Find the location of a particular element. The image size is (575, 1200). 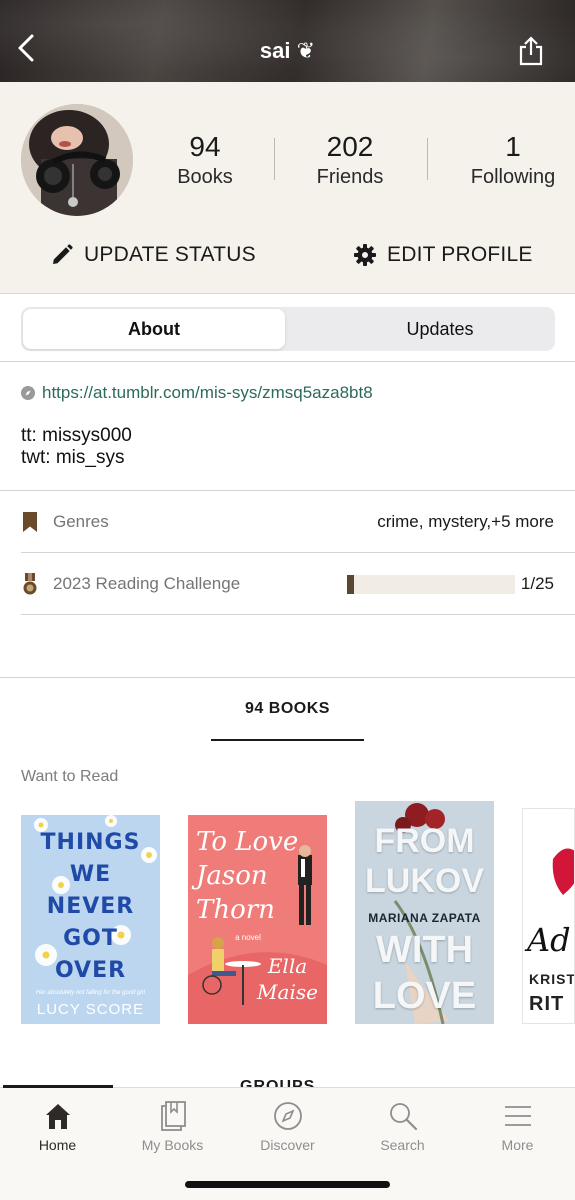

cover-title-line: NEVER is located at coordinates (90, 906).